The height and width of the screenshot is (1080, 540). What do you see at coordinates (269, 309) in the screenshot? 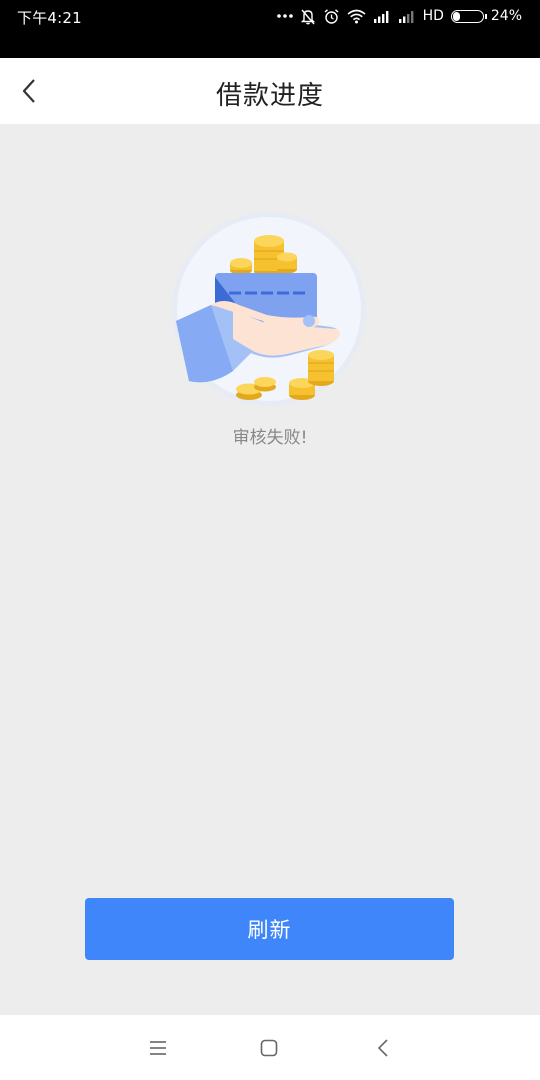
I see `hand-card-coins-illustration` at bounding box center [269, 309].